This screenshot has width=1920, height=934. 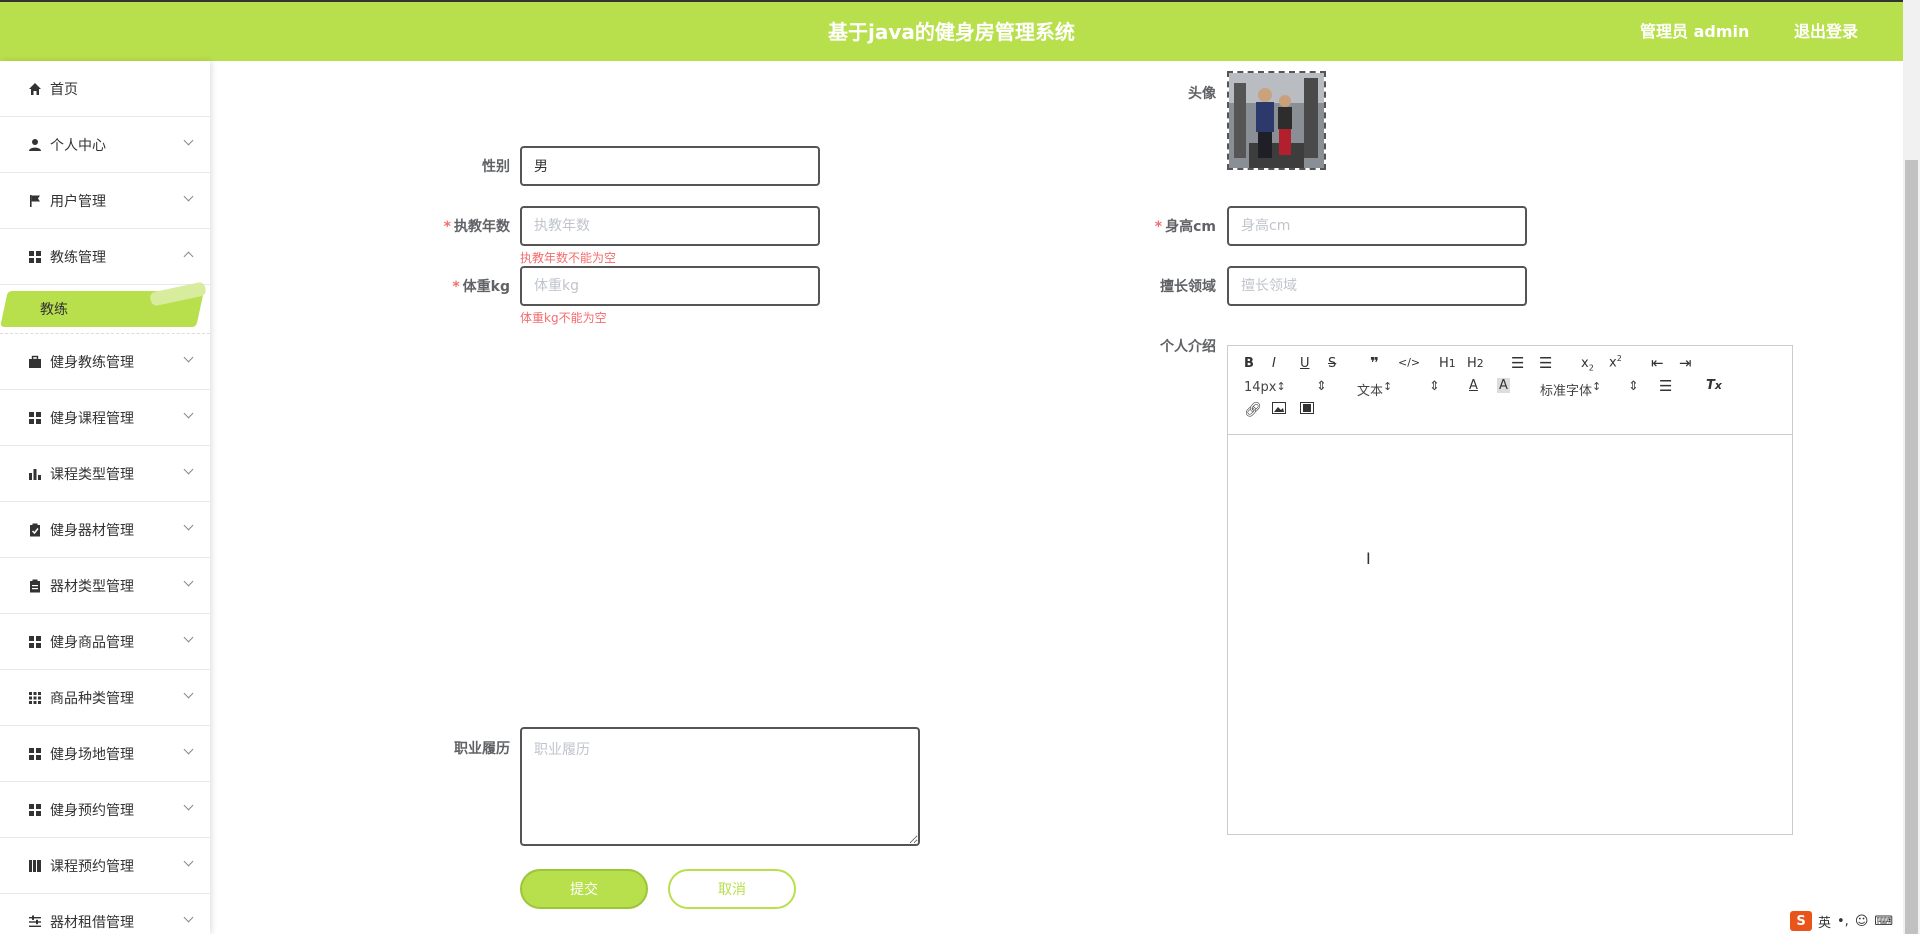 What do you see at coordinates (482, 749) in the screenshot?
I see `resume-label: 职业履历` at bounding box center [482, 749].